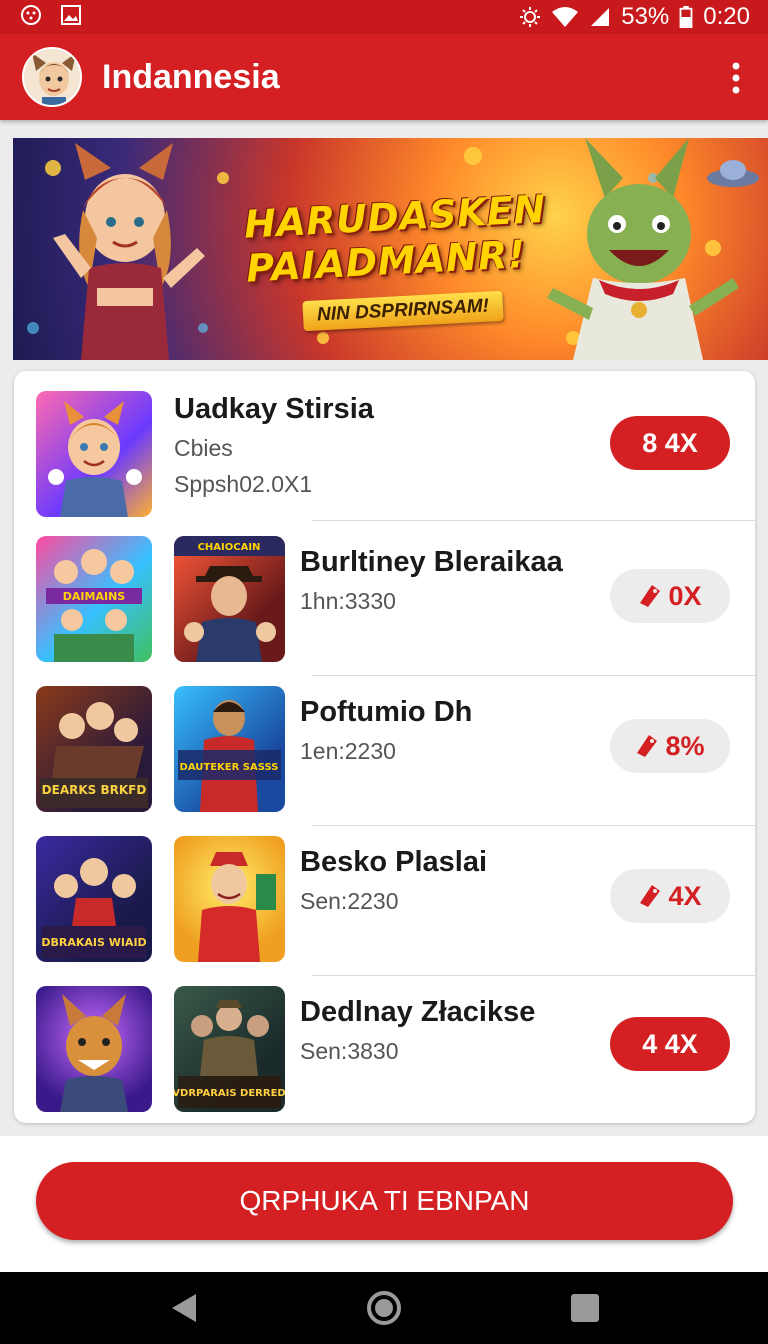 The height and width of the screenshot is (1344, 768). I want to click on game-thumbnail: DEARKS BRKFD, so click(94, 749).